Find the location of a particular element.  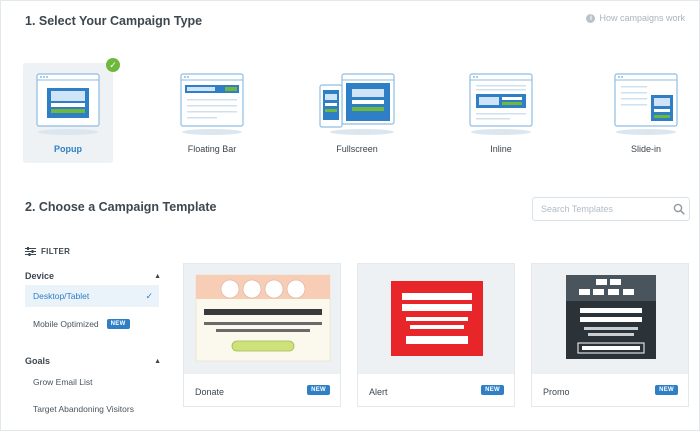

filter-option-label: Target Abandoning Visitors is located at coordinates (83, 409).